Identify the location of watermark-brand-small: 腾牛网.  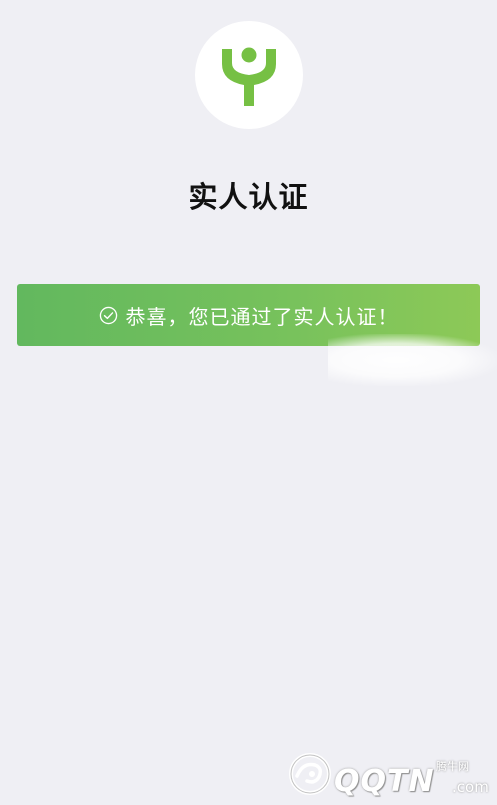
(452, 766).